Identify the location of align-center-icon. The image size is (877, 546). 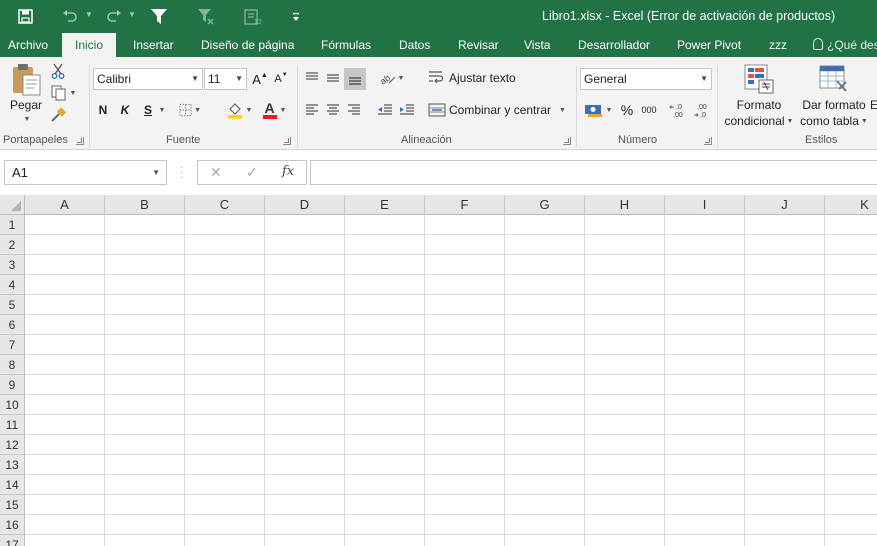
(333, 110).